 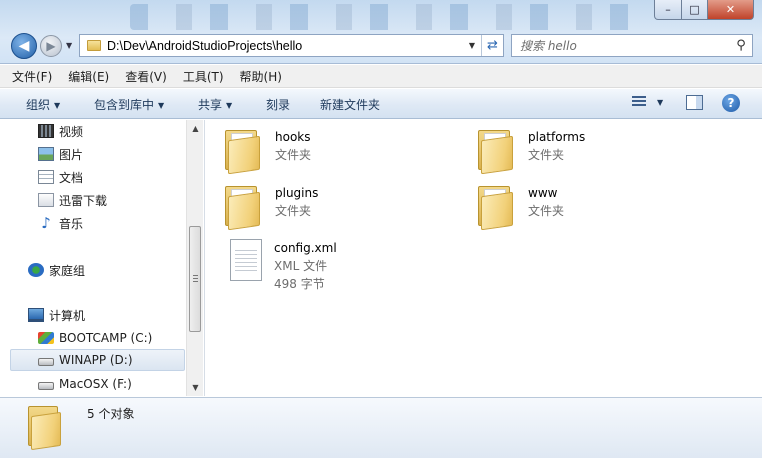 What do you see at coordinates (472, 45) in the screenshot?
I see `address-history-dropdown: ▼` at bounding box center [472, 45].